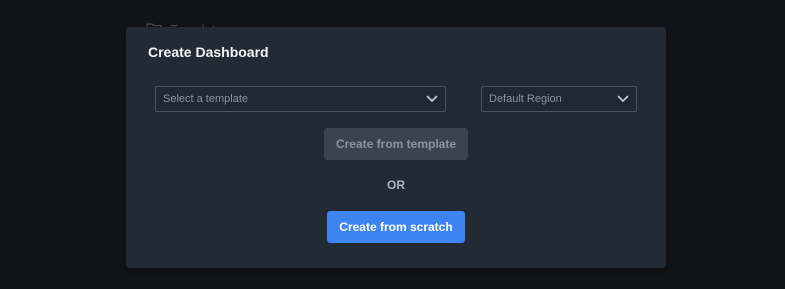 This screenshot has width=785, height=289. What do you see at coordinates (396, 227) in the screenshot?
I see `create-from-scratch-button: Create from scratch` at bounding box center [396, 227].